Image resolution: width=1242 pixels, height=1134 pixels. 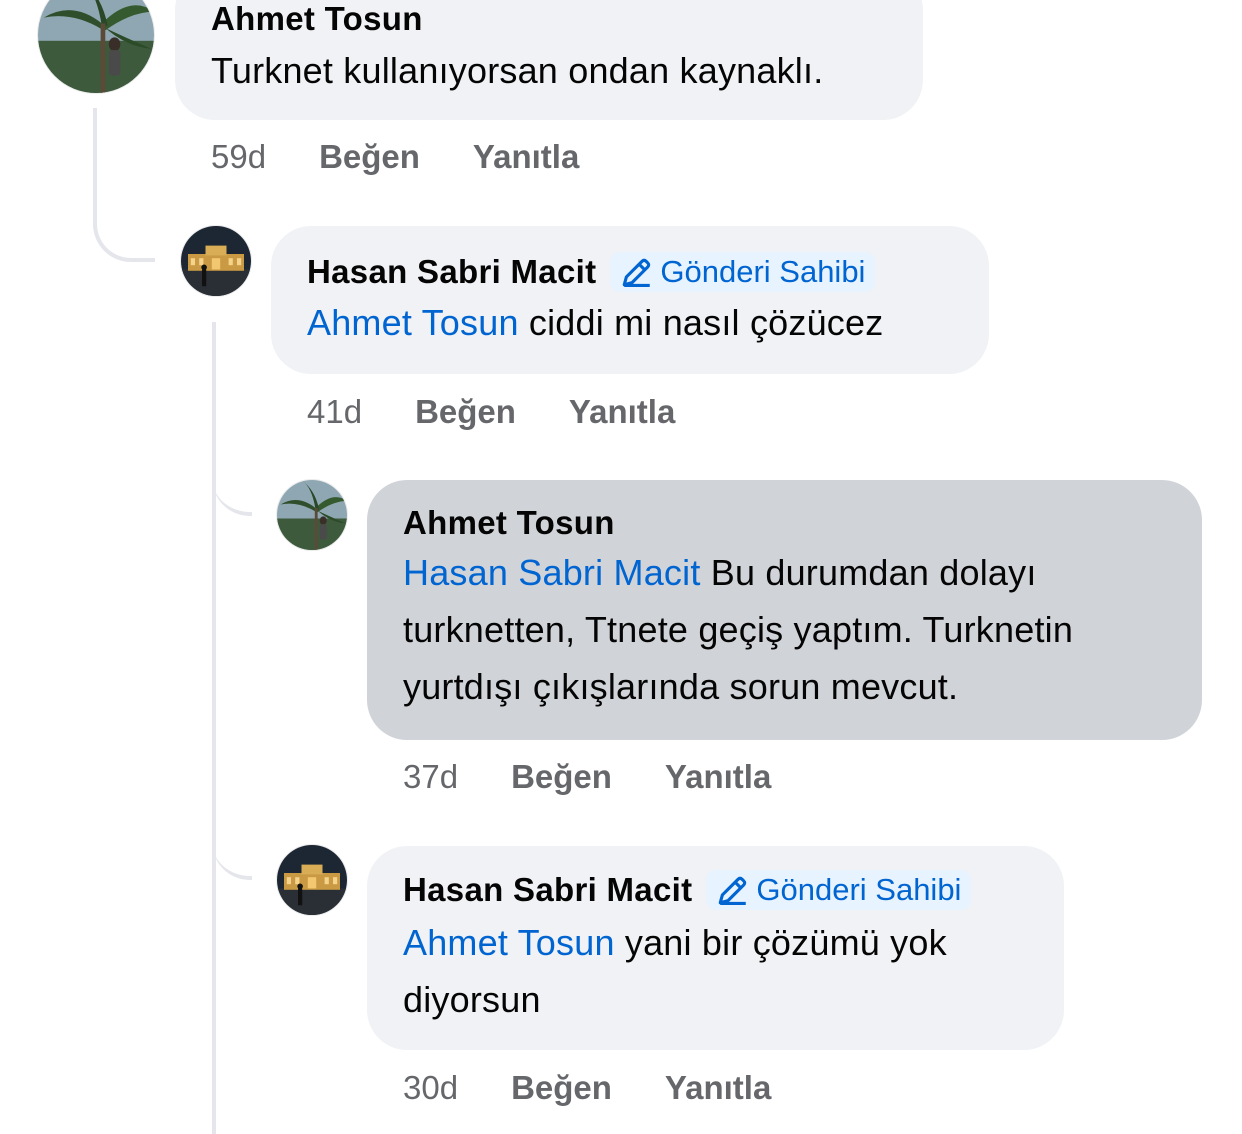 What do you see at coordinates (873, 572) in the screenshot?
I see `comment-text-line: Bu durumdan dolayı` at bounding box center [873, 572].